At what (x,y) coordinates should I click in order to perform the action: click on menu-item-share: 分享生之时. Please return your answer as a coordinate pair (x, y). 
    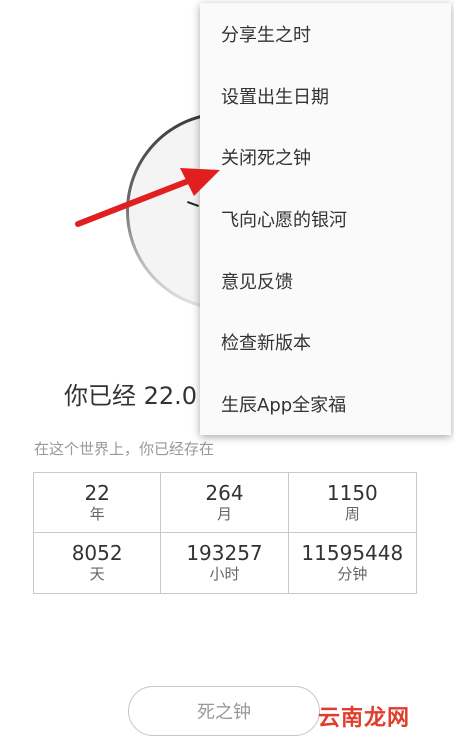
    Looking at the image, I should click on (325, 34).